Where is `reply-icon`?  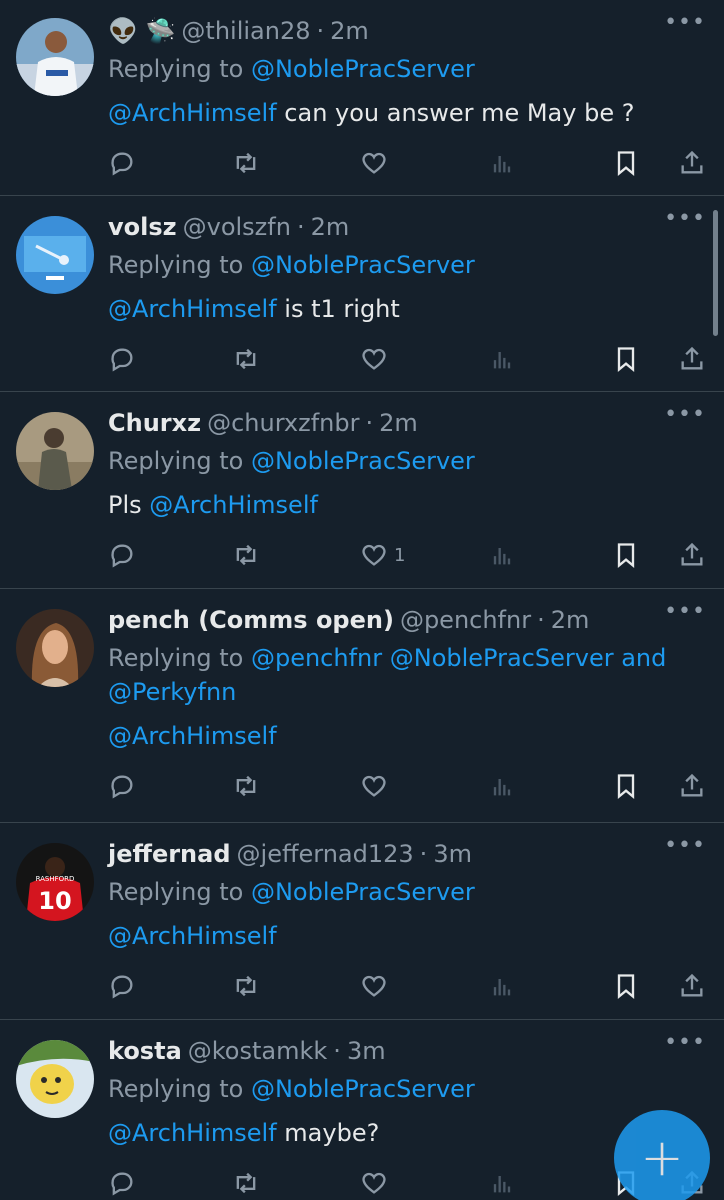
reply-icon is located at coordinates (122, 164).